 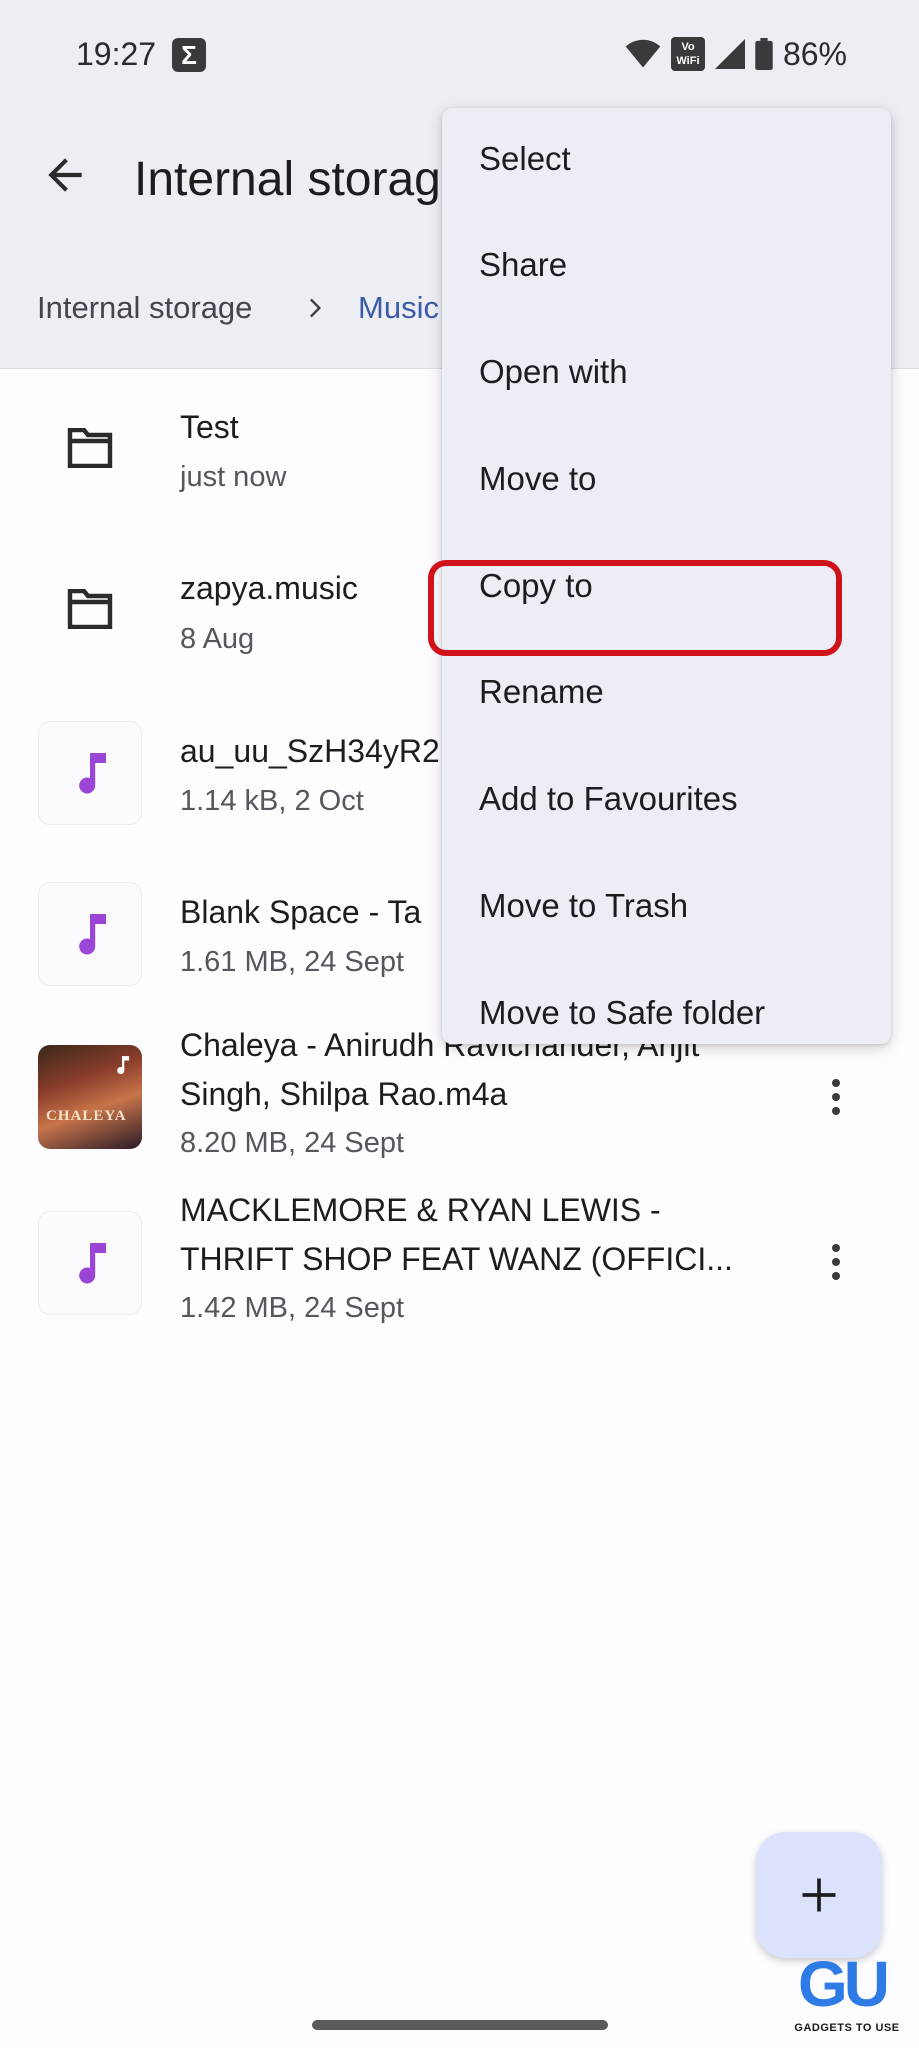 I want to click on file-name: zapya.music, so click(x=269, y=588).